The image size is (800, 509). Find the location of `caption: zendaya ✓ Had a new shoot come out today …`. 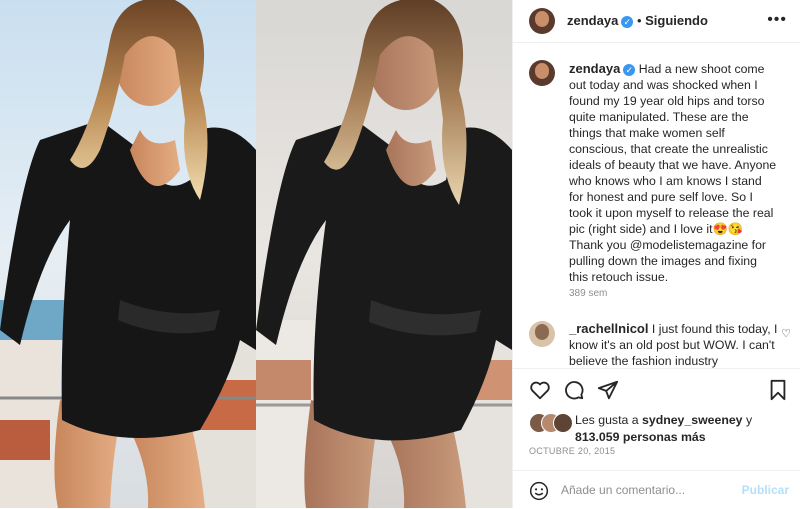

caption: zendaya ✓ Had a new shoot come out today … is located at coordinates (674, 173).